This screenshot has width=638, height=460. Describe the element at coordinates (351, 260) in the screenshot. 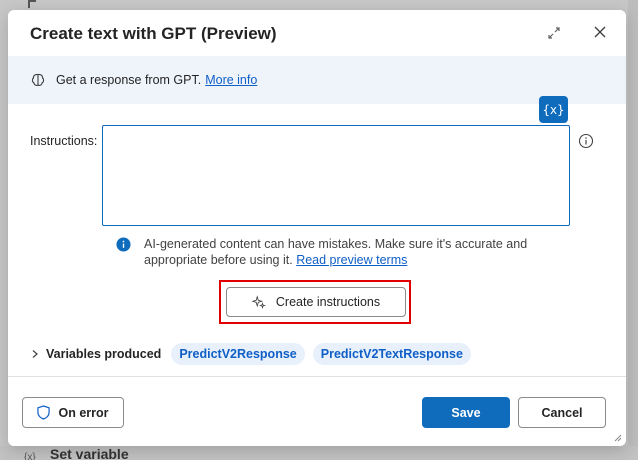

I see `read-preview-terms-link: Read preview terms` at that location.